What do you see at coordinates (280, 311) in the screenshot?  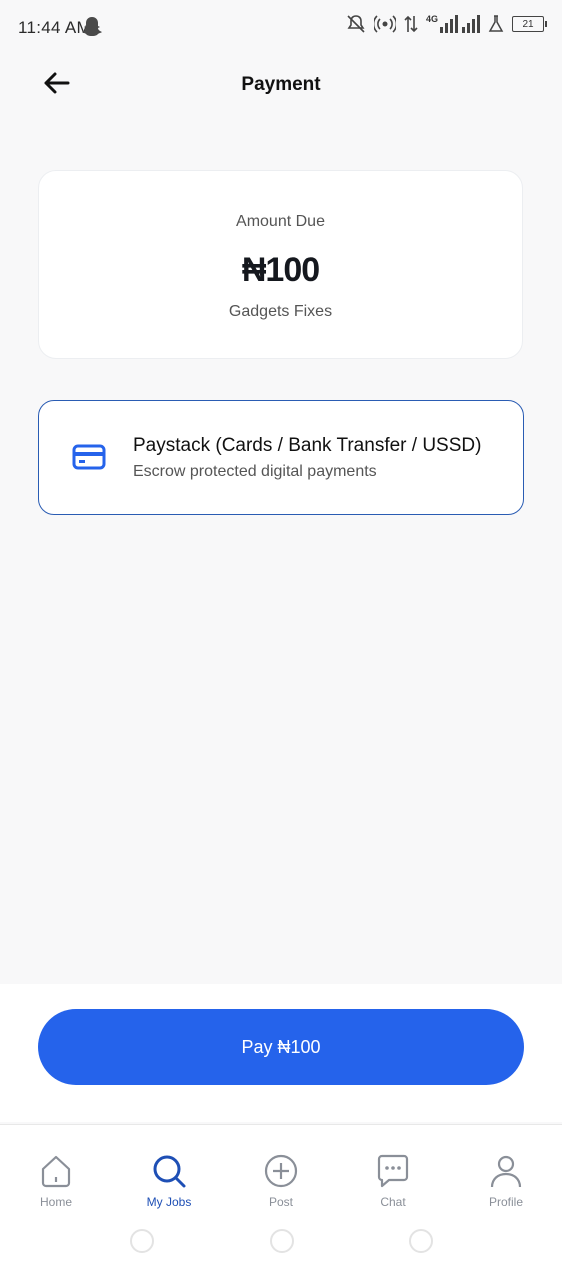 I see `amount-description: Gadgets Fixes` at bounding box center [280, 311].